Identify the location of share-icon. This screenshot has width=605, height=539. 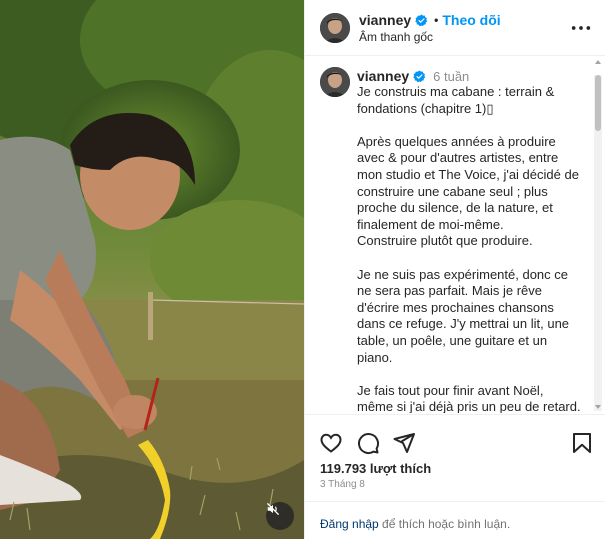
(404, 443).